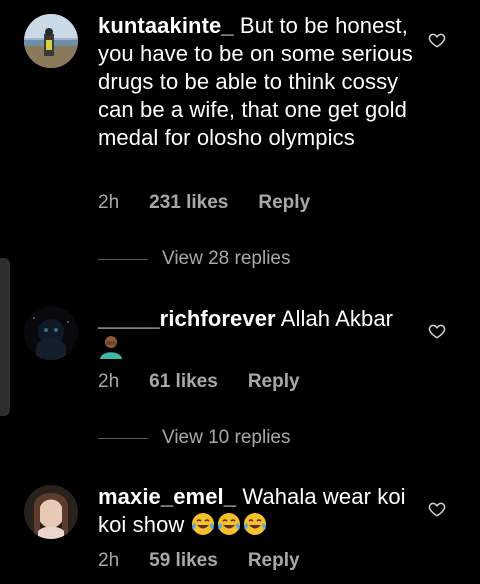 The height and width of the screenshot is (584, 480). What do you see at coordinates (259, 511) in the screenshot?
I see `comment-text-block: maxie_emel_ Wahala wear koi koi show` at bounding box center [259, 511].